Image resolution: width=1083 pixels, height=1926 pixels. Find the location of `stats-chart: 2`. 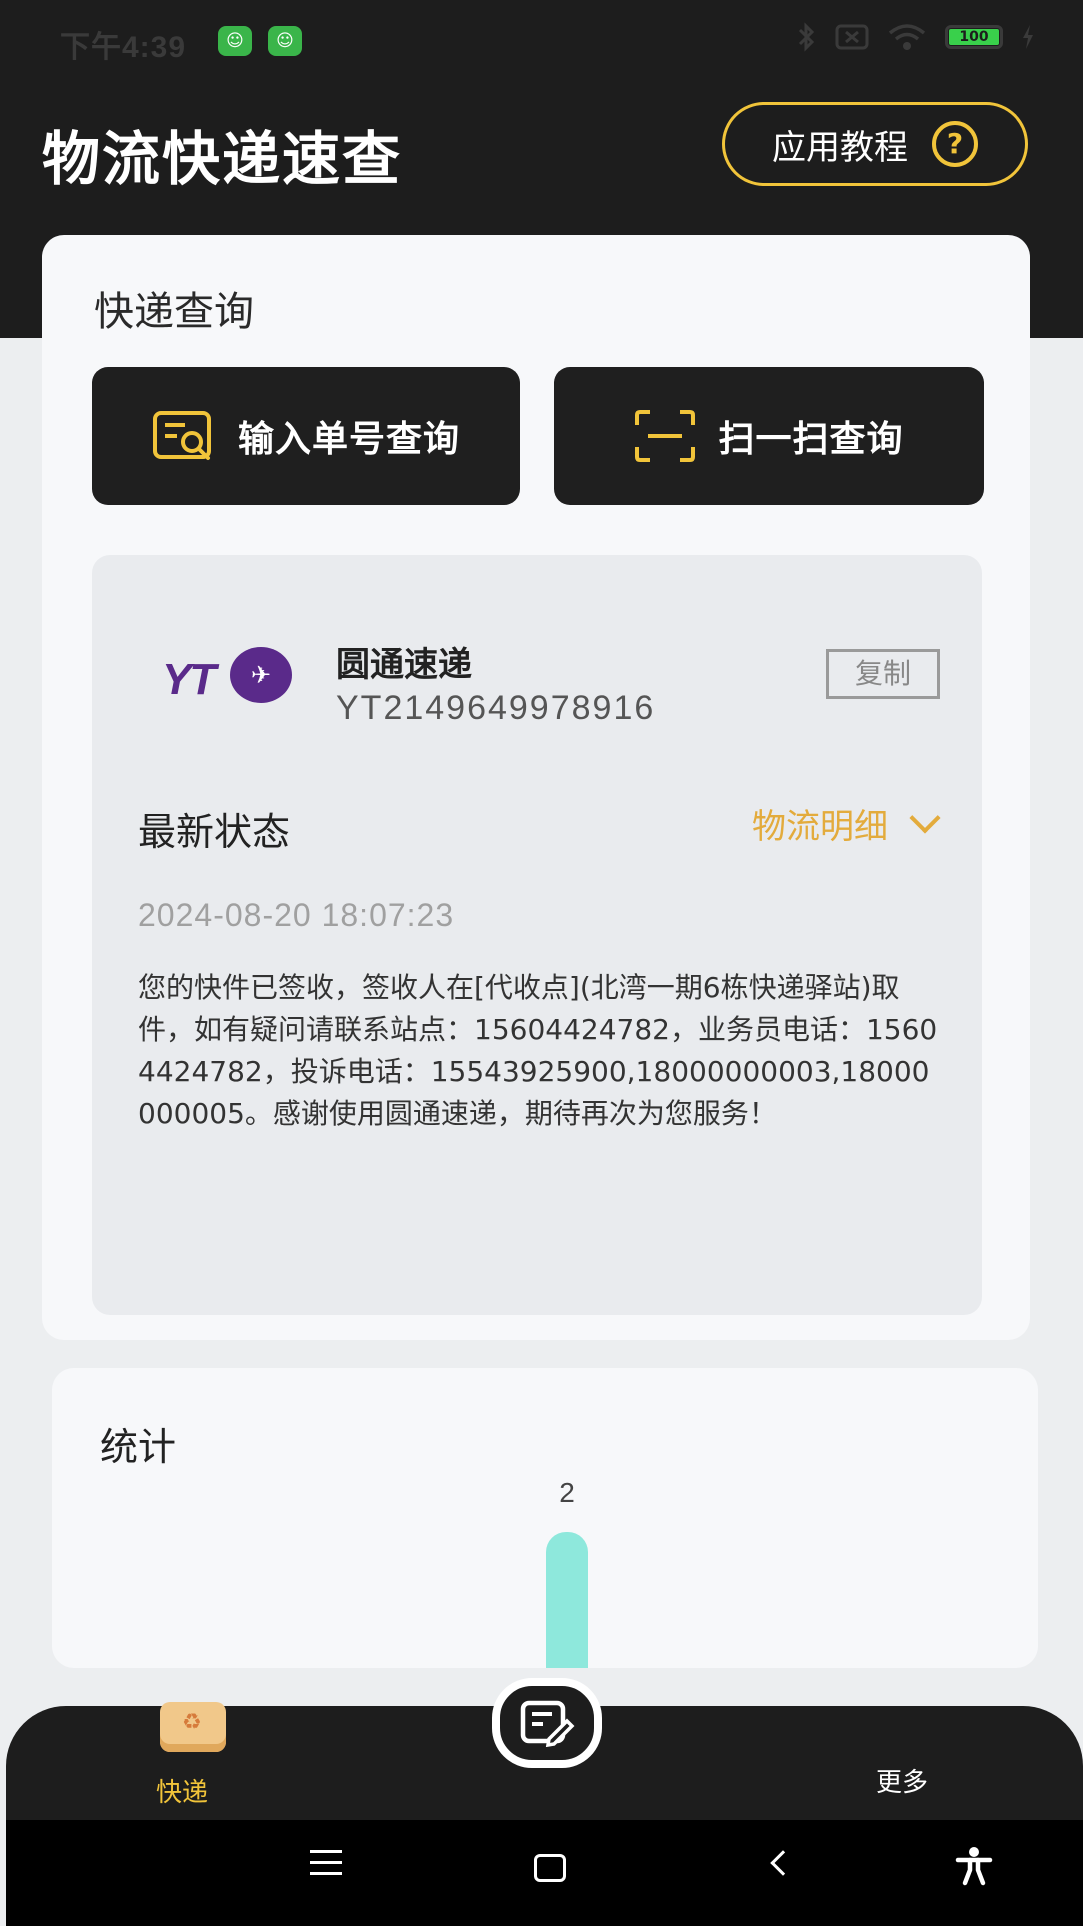

stats-chart: 2 is located at coordinates (567, 1572).